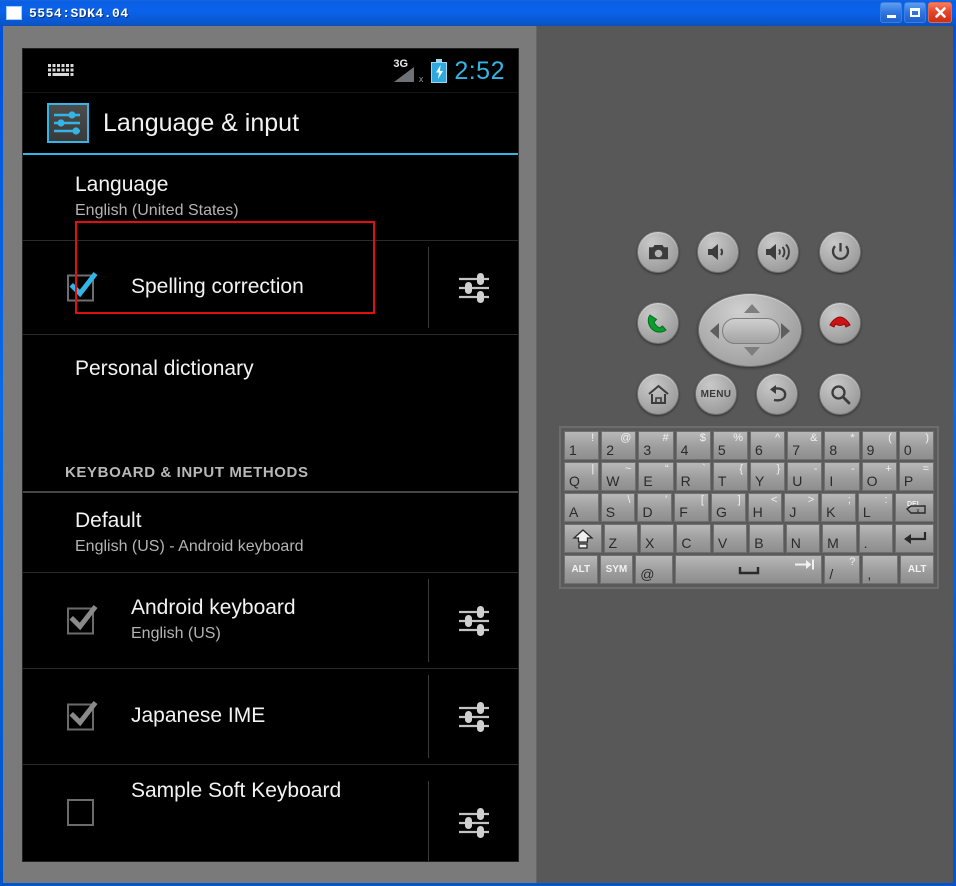 This screenshot has width=956, height=886. I want to click on list-item-sample-soft-keyboard: Sample Soft Keyboard, so click(270, 813).